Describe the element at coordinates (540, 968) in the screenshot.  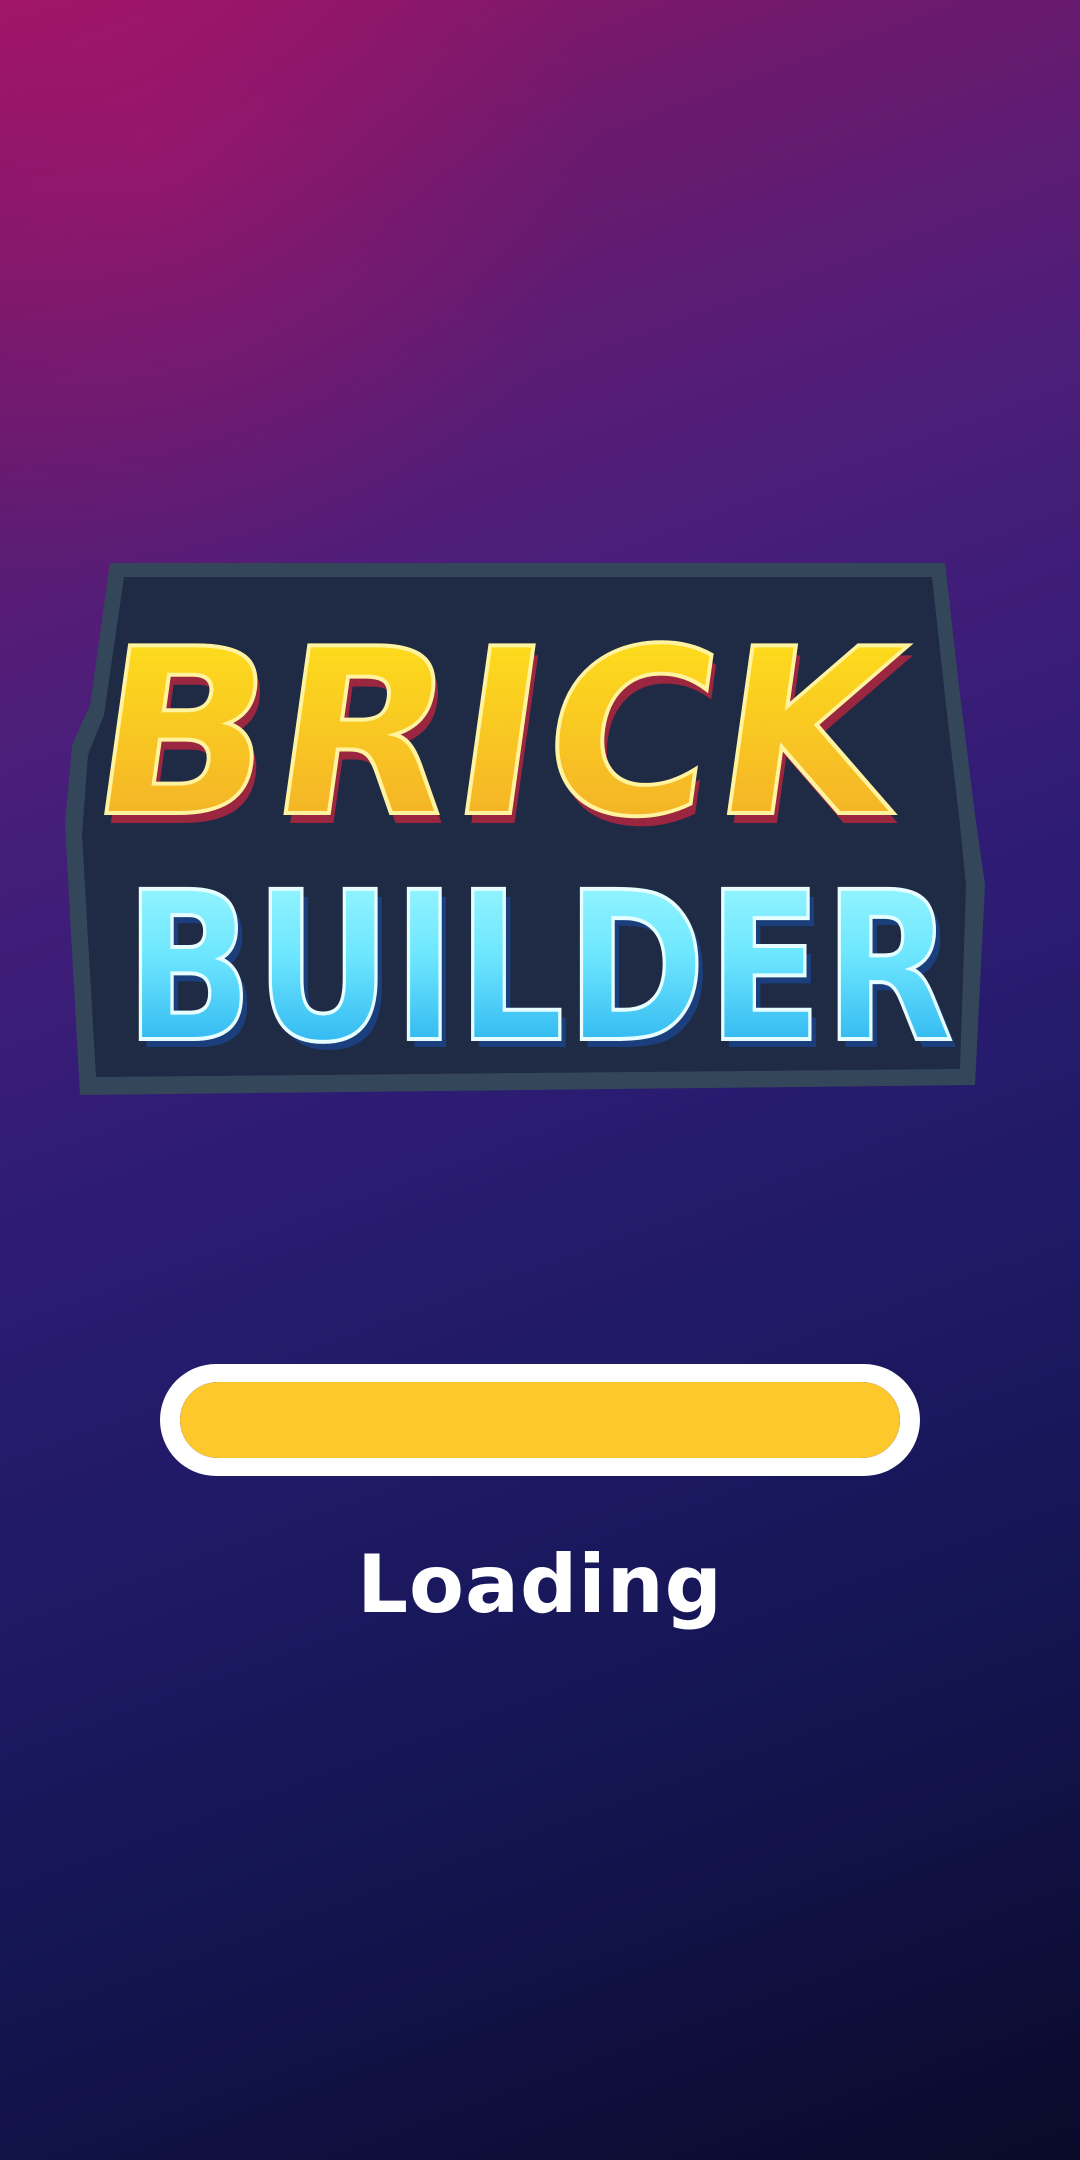
I see `logo-word-builder: BUILDER` at that location.